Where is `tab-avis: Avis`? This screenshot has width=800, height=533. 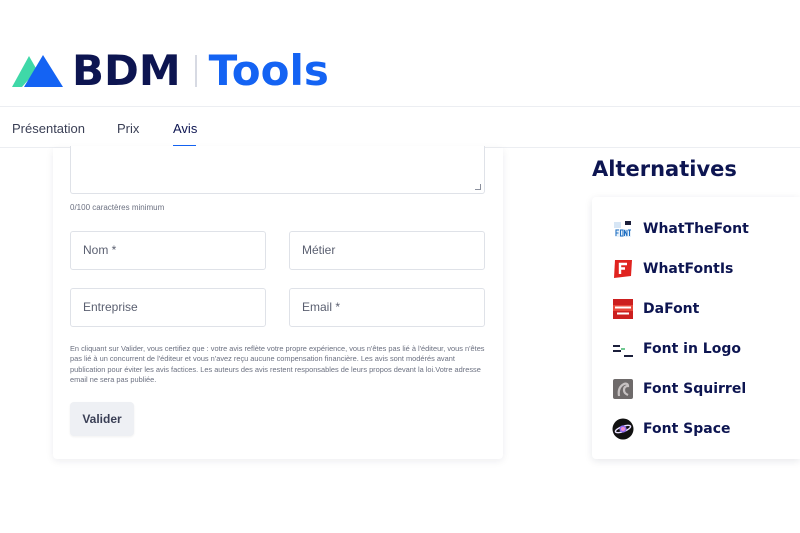 tab-avis: Avis is located at coordinates (185, 128).